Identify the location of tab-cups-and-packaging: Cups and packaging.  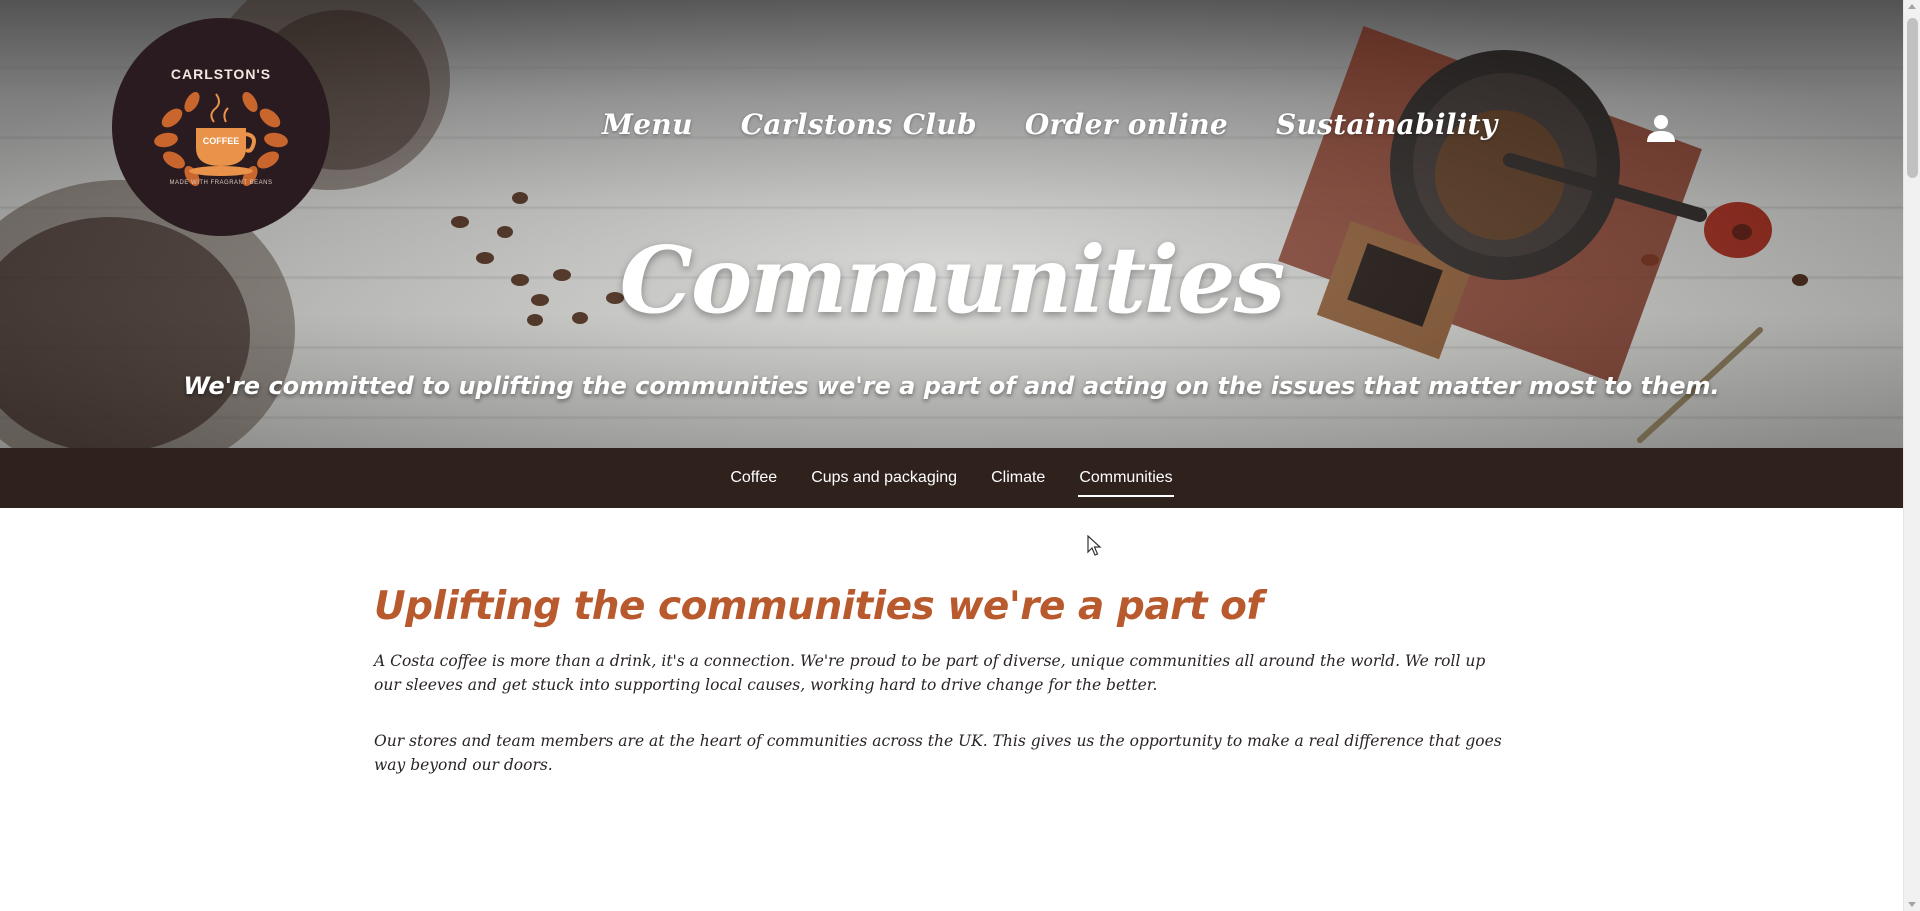
(884, 478).